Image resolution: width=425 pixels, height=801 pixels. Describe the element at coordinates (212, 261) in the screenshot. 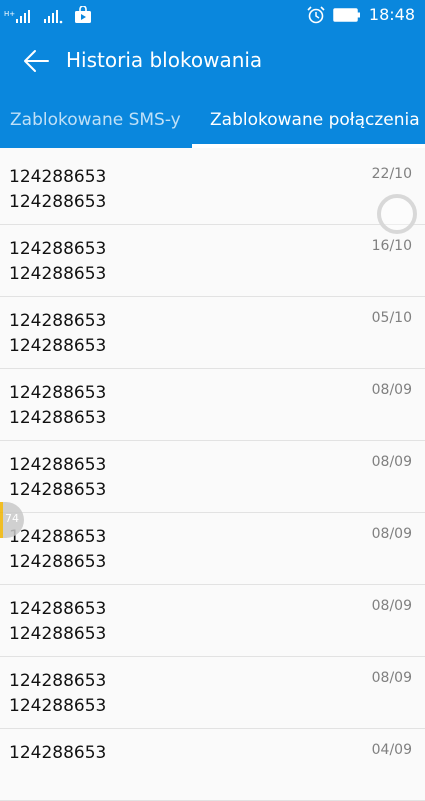

I see `list-item: 124288653 124288653 16/10` at that location.